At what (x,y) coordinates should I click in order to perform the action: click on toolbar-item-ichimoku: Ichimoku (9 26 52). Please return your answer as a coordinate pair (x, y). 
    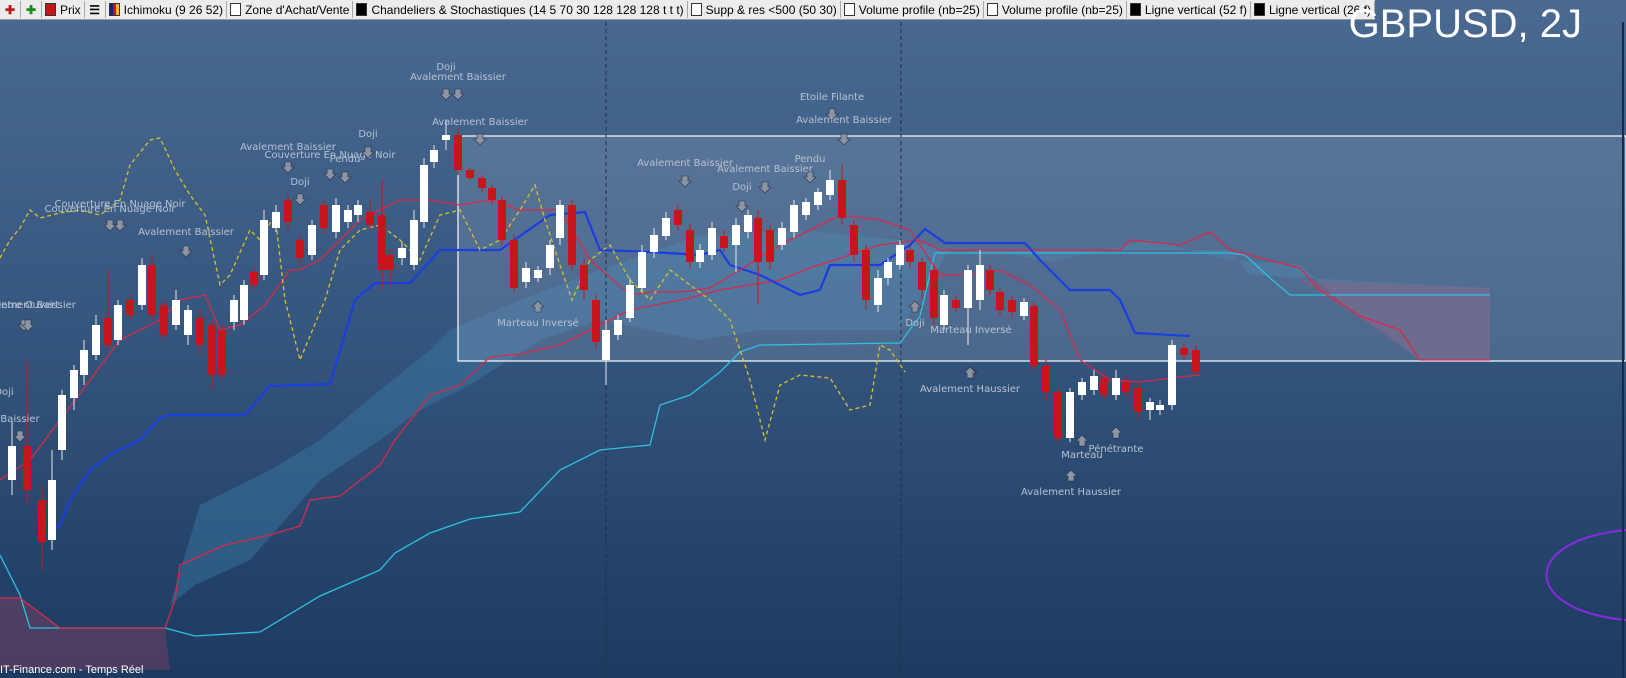
    Looking at the image, I should click on (167, 9).